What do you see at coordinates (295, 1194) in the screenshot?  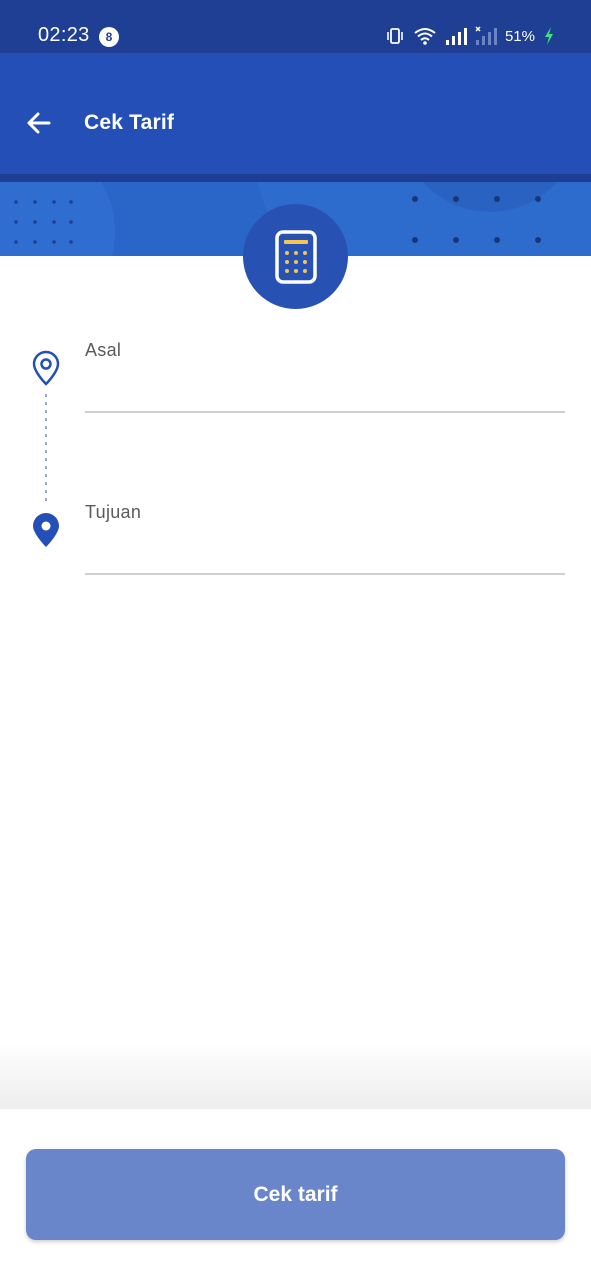 I see `check-rate-button: Cek tarif` at bounding box center [295, 1194].